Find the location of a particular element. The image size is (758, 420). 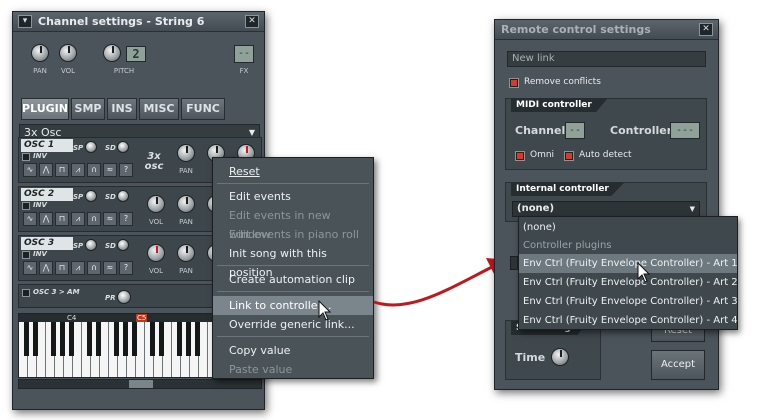

menu-item-reset: Reset is located at coordinates (293, 171).